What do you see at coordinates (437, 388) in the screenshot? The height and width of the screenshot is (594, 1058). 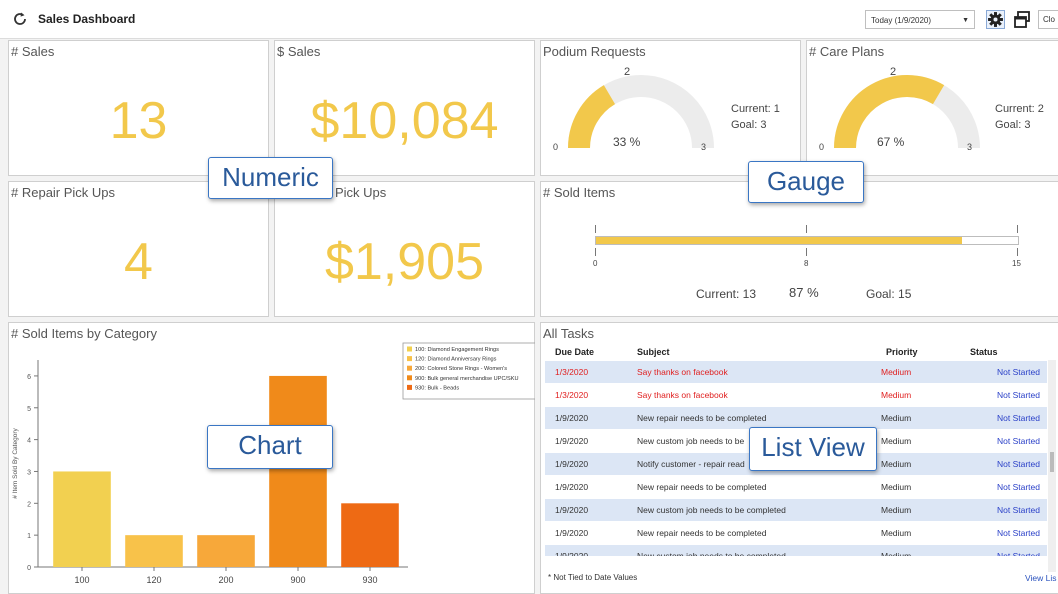 I see `legend-entry: 930: Bulk - Beads` at bounding box center [437, 388].